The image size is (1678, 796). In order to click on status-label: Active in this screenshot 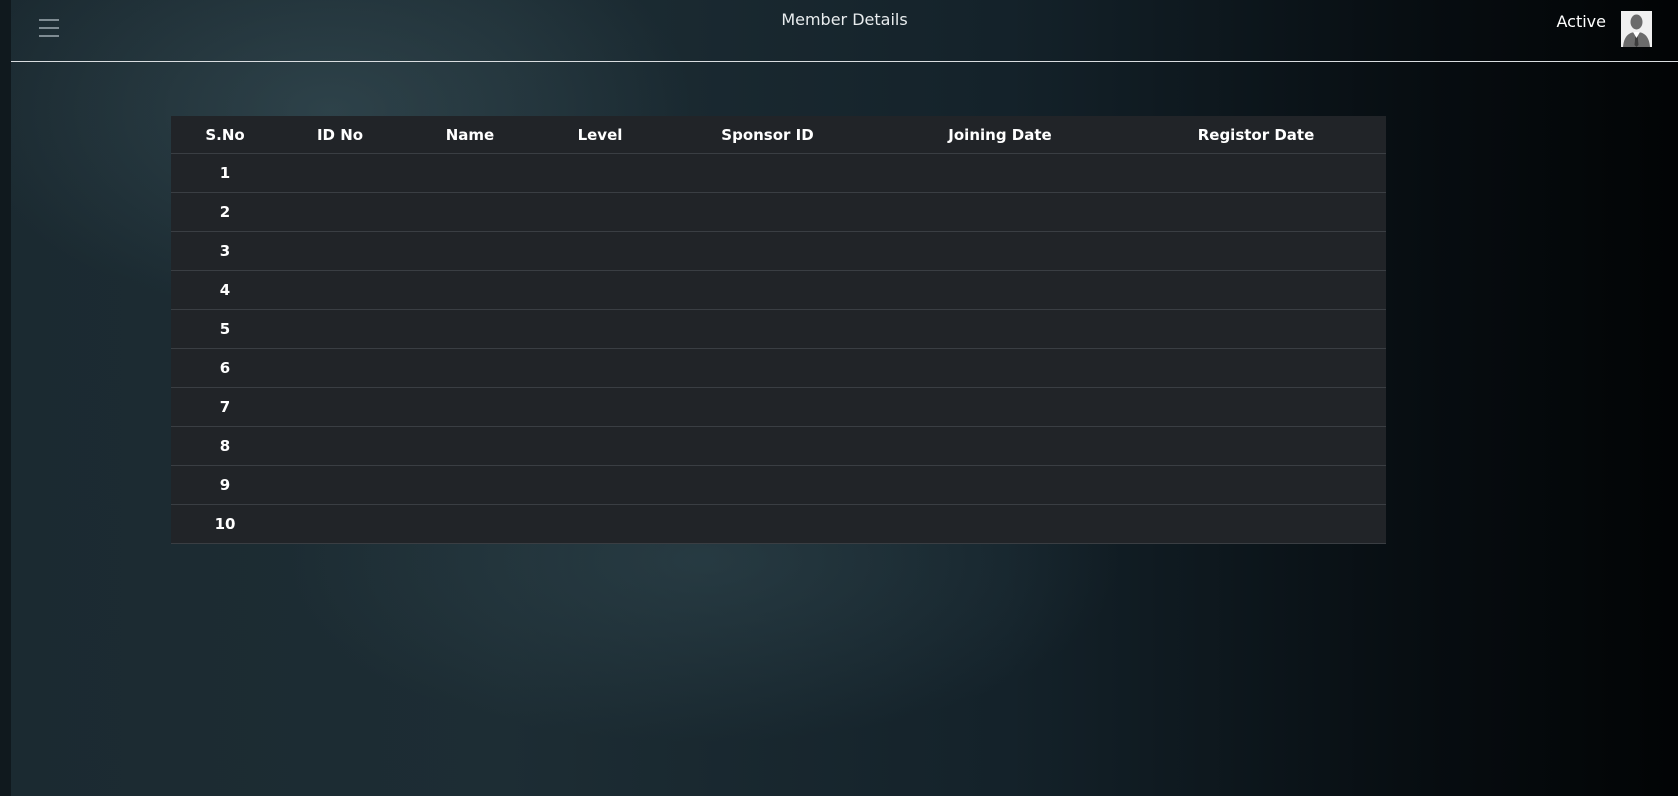, I will do `click(1581, 21)`.